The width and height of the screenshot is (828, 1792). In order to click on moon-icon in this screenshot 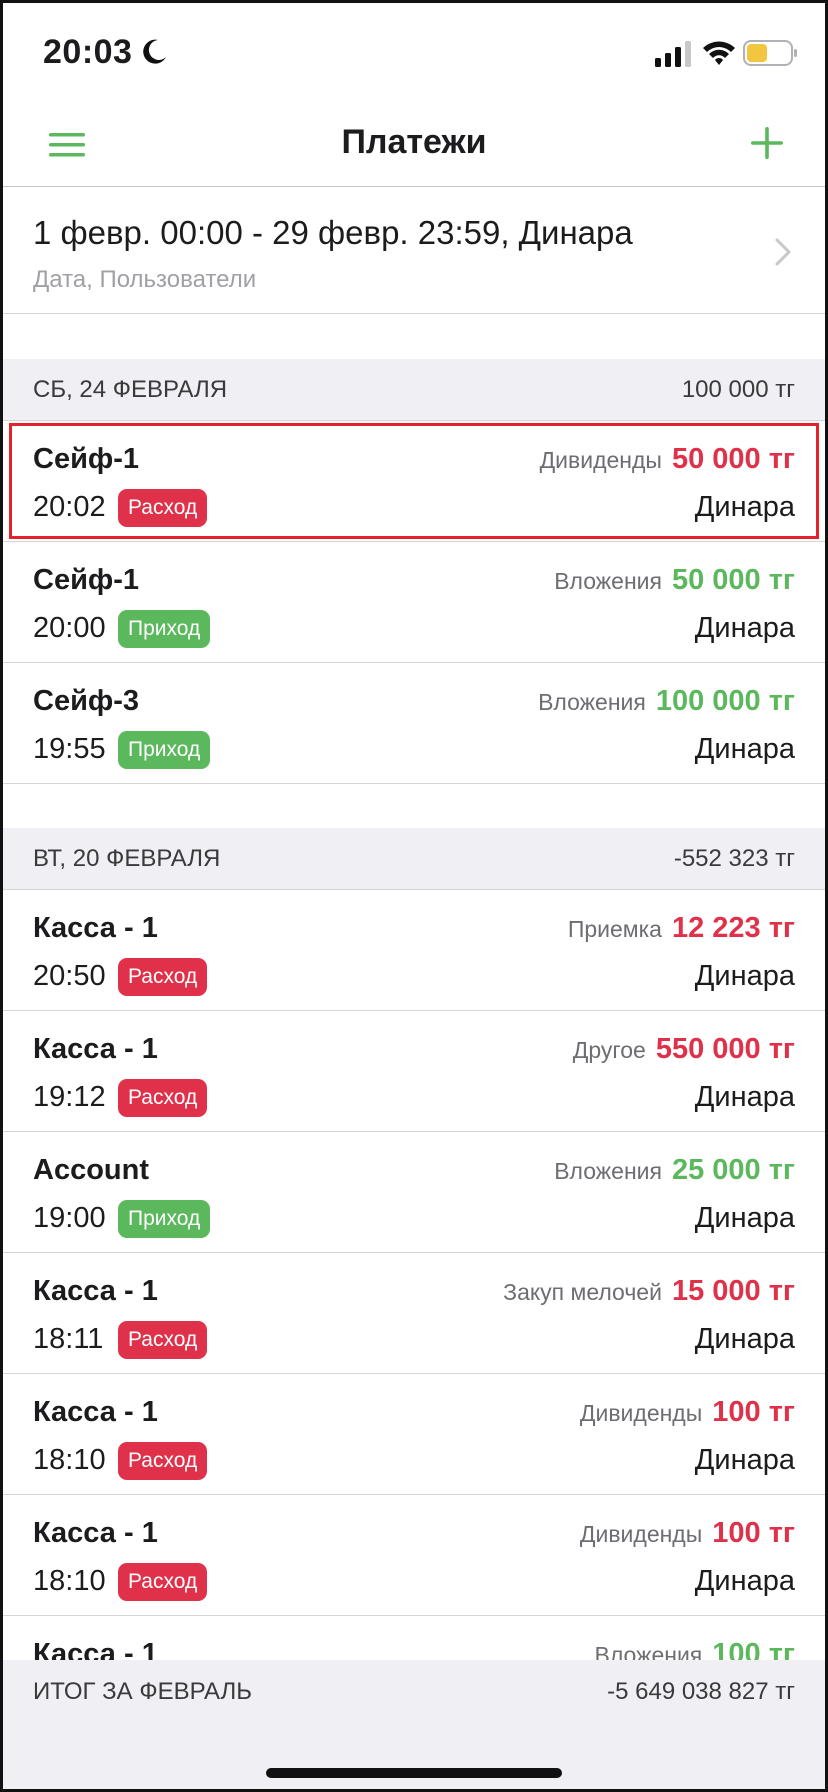, I will do `click(154, 51)`.